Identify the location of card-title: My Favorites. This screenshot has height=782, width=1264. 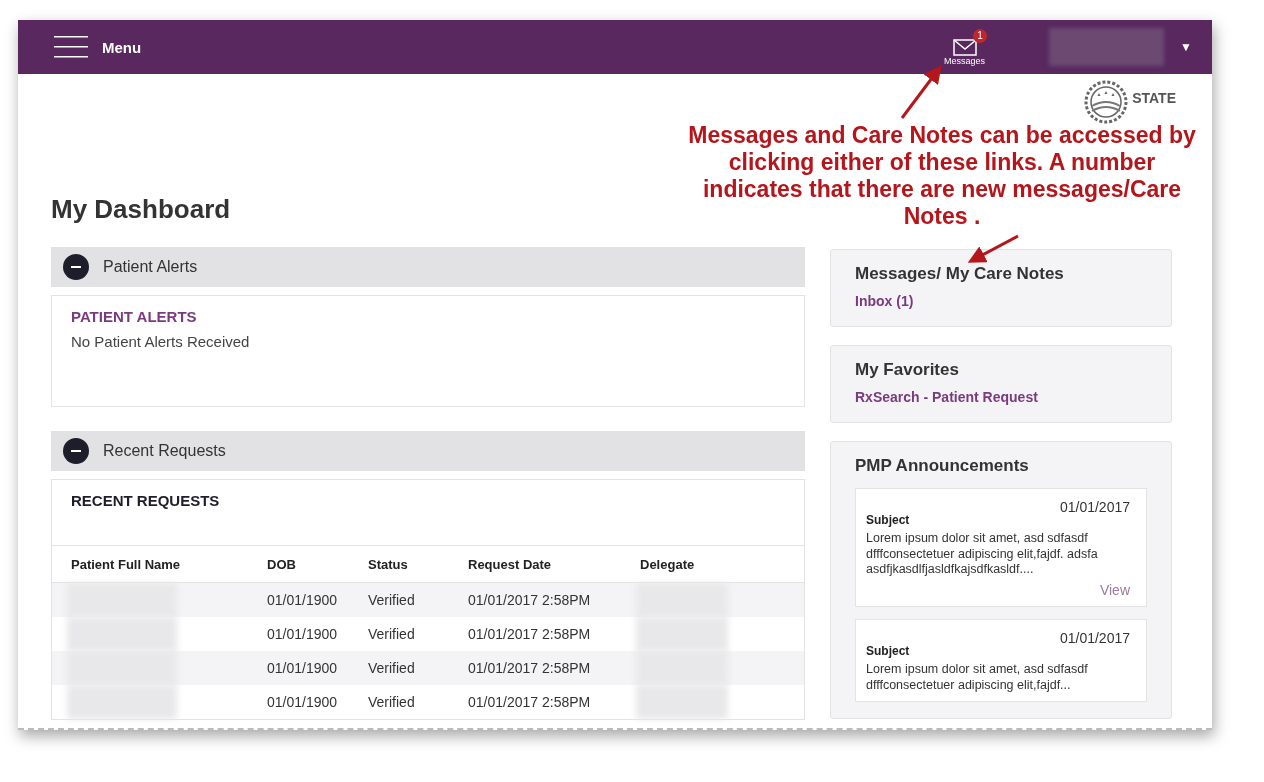
(907, 370).